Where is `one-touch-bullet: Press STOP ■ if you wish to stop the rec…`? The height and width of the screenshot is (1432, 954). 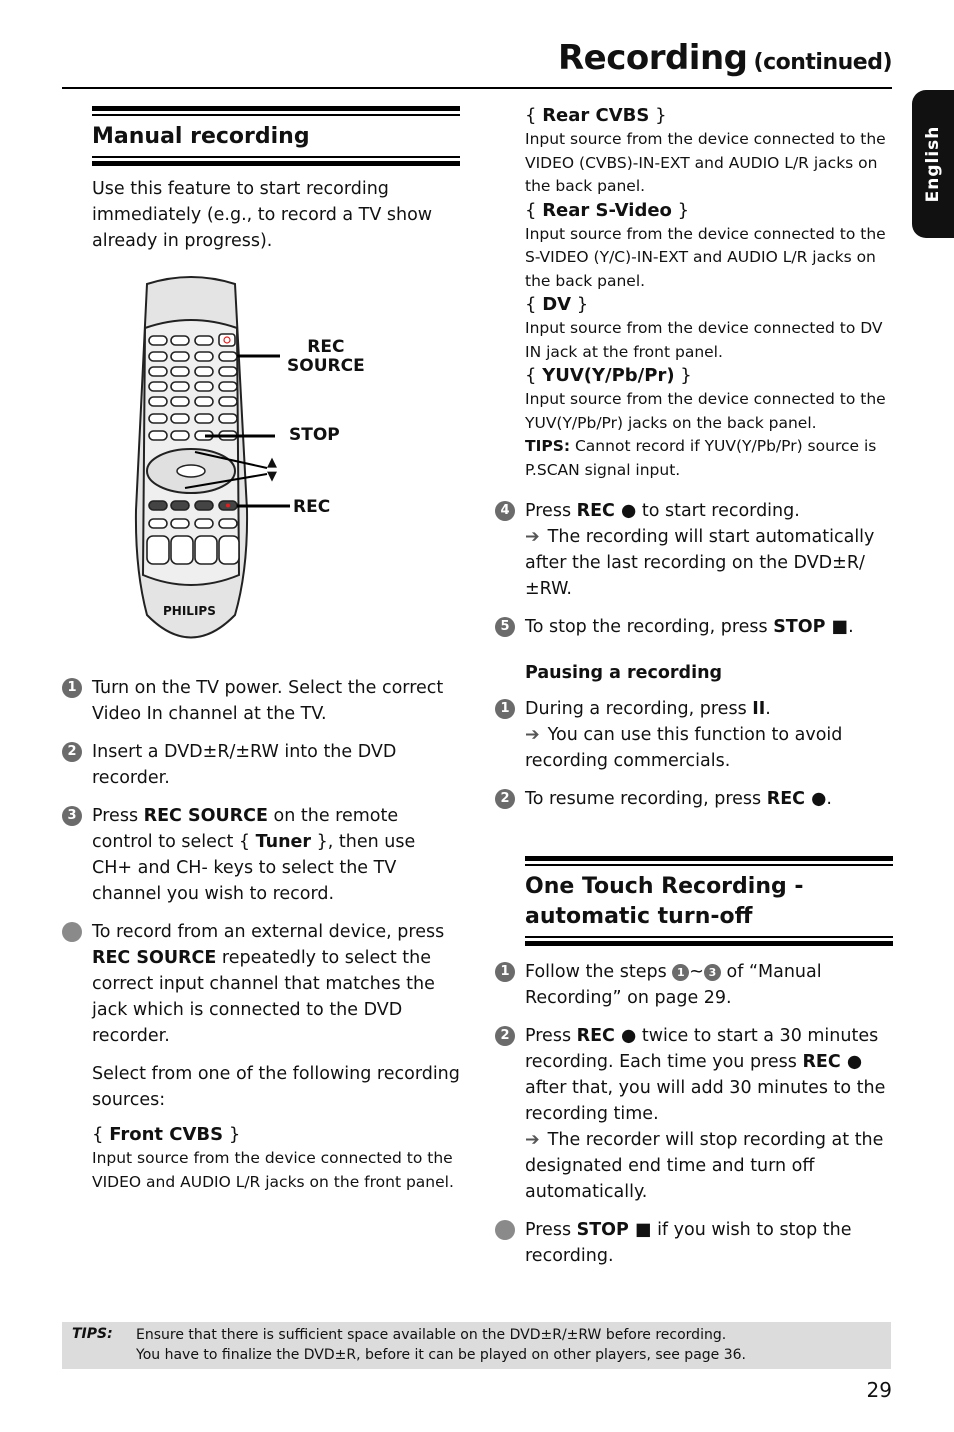 one-touch-bullet: Press STOP ■ if you wish to stop the rec… is located at coordinates (694, 1243).